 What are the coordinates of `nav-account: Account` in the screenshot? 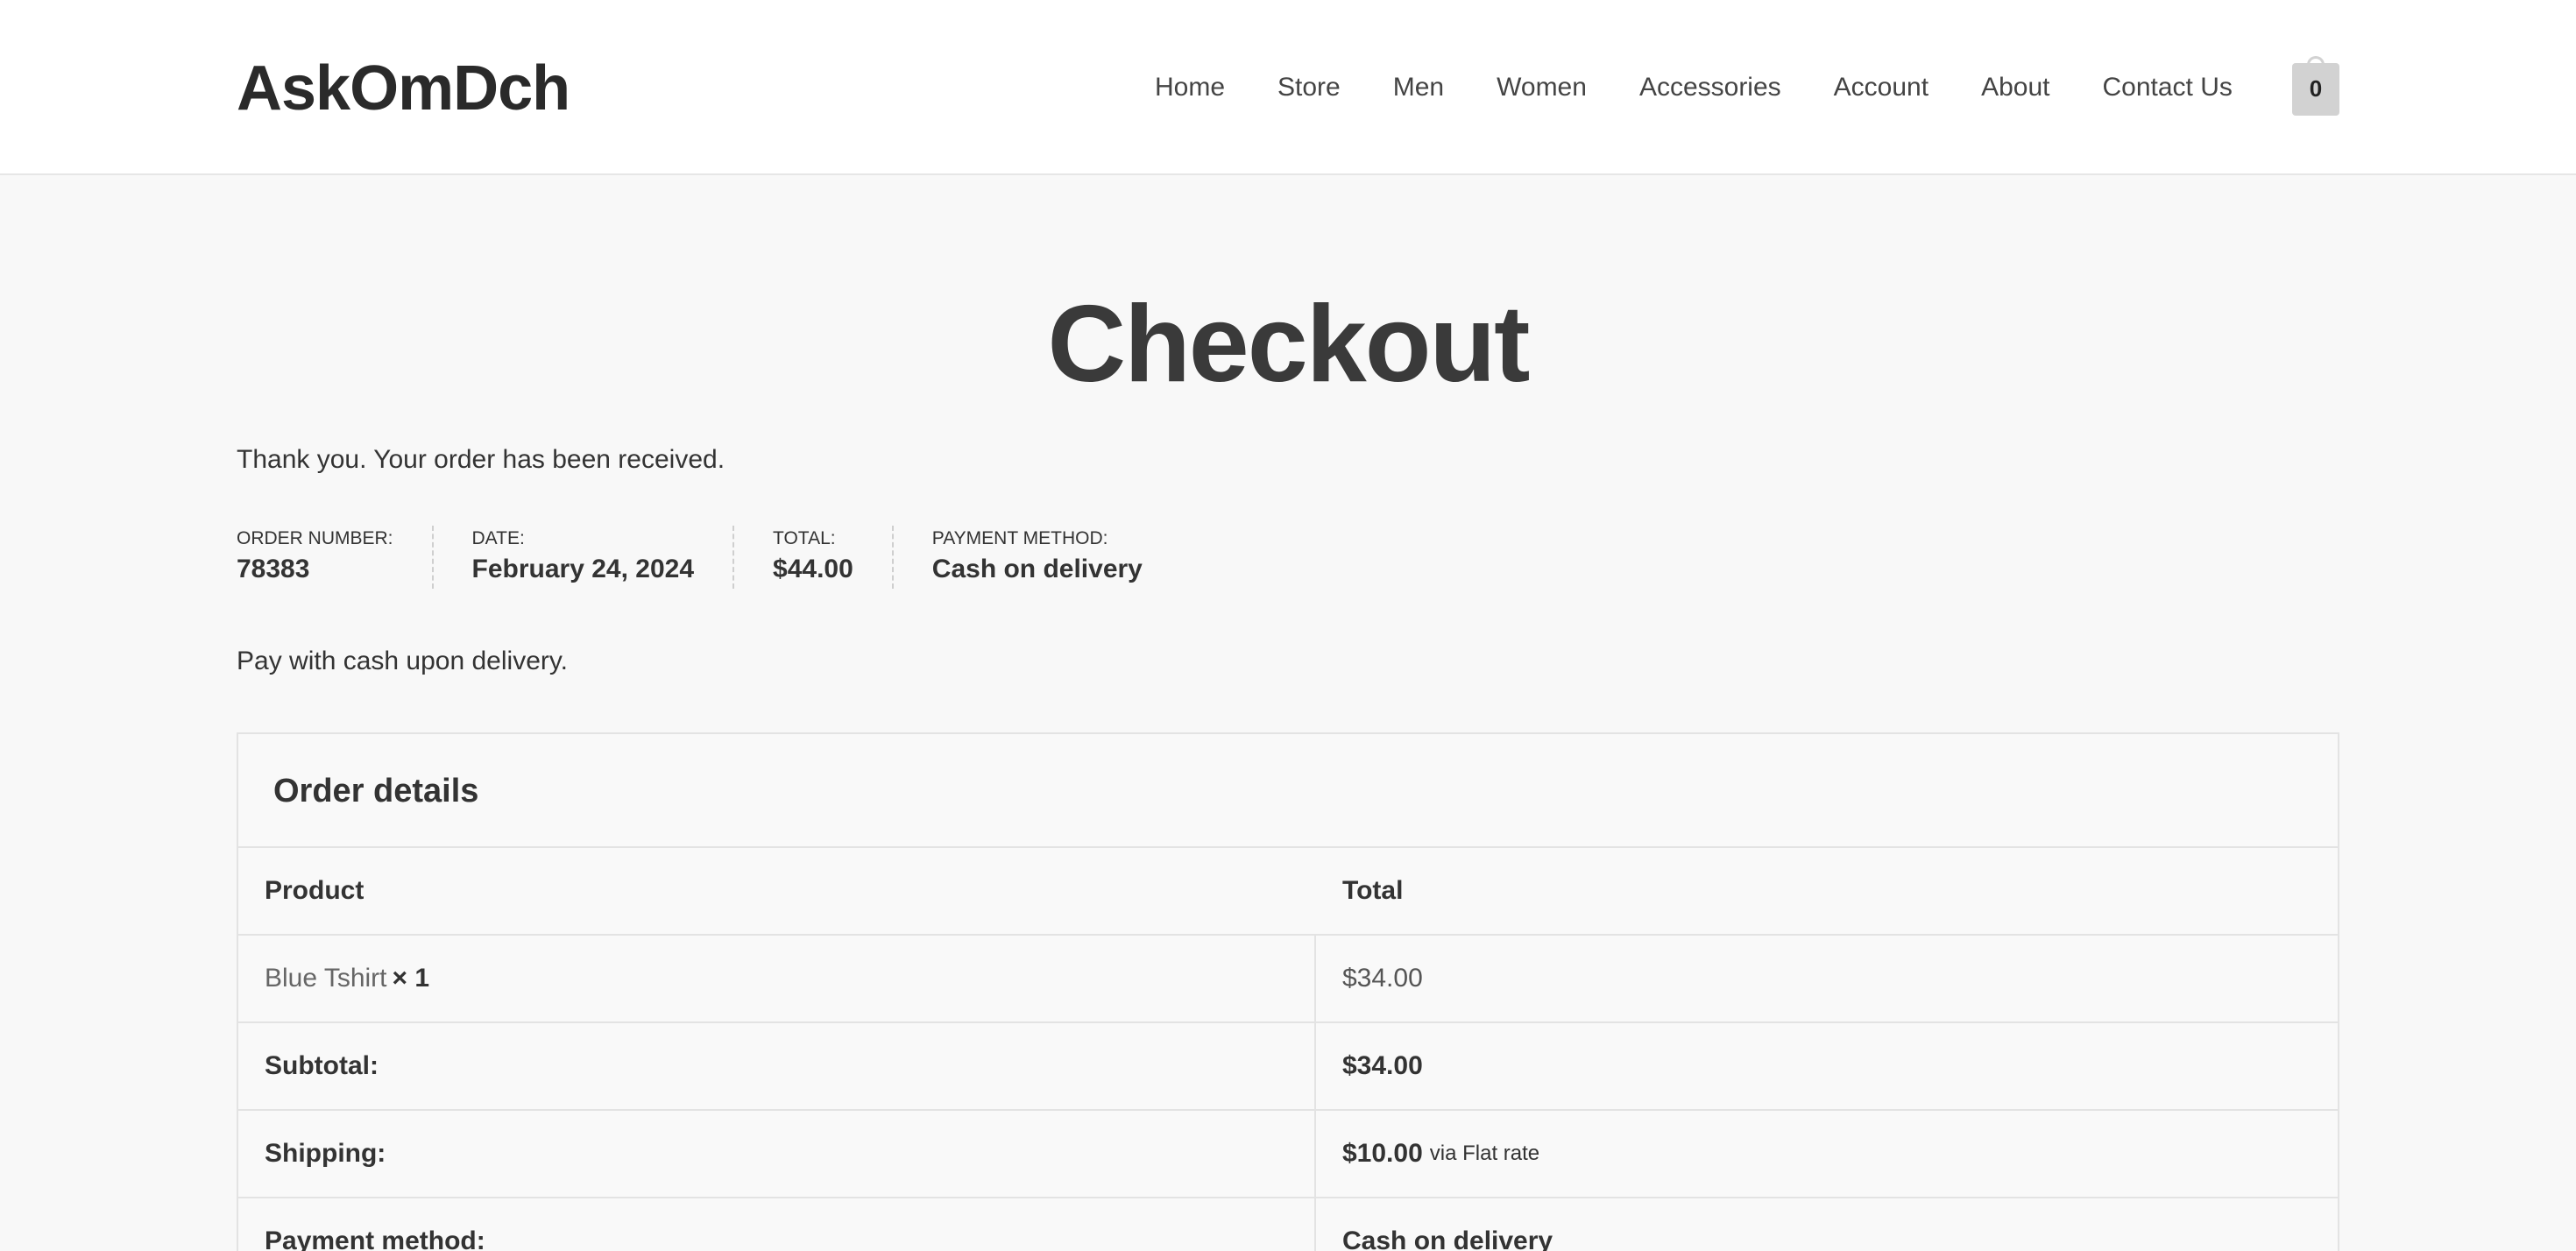 It's located at (1881, 87).